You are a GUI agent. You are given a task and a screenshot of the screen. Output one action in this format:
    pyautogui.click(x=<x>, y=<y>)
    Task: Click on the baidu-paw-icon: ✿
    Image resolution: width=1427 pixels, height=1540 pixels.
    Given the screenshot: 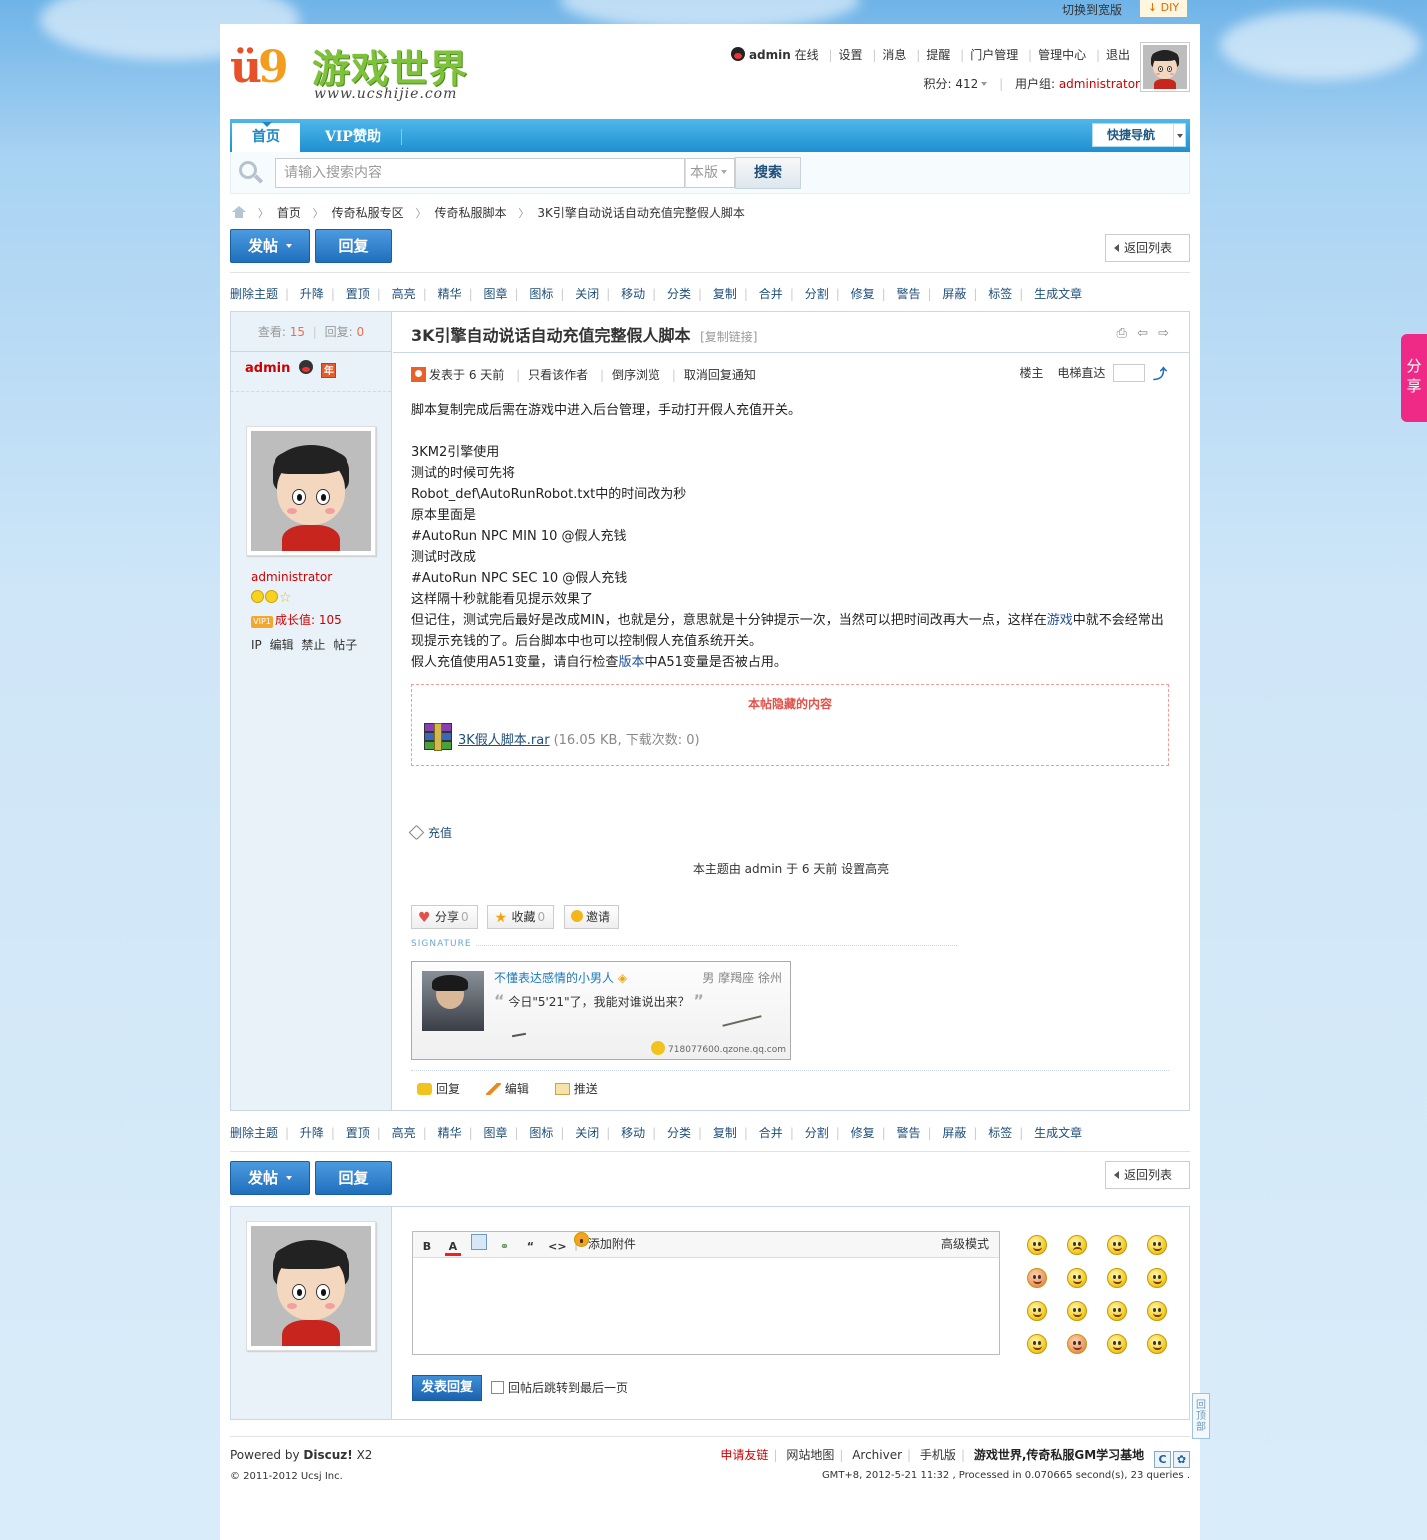 What is the action you would take?
    pyautogui.click(x=1181, y=1459)
    